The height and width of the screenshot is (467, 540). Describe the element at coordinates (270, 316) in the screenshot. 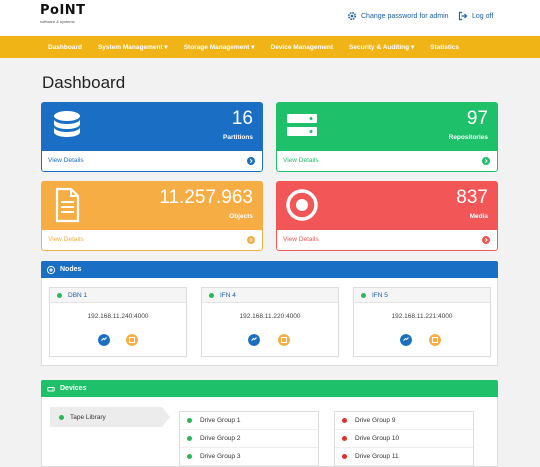

I see `node-ip: 192.168.11.220:4000` at that location.